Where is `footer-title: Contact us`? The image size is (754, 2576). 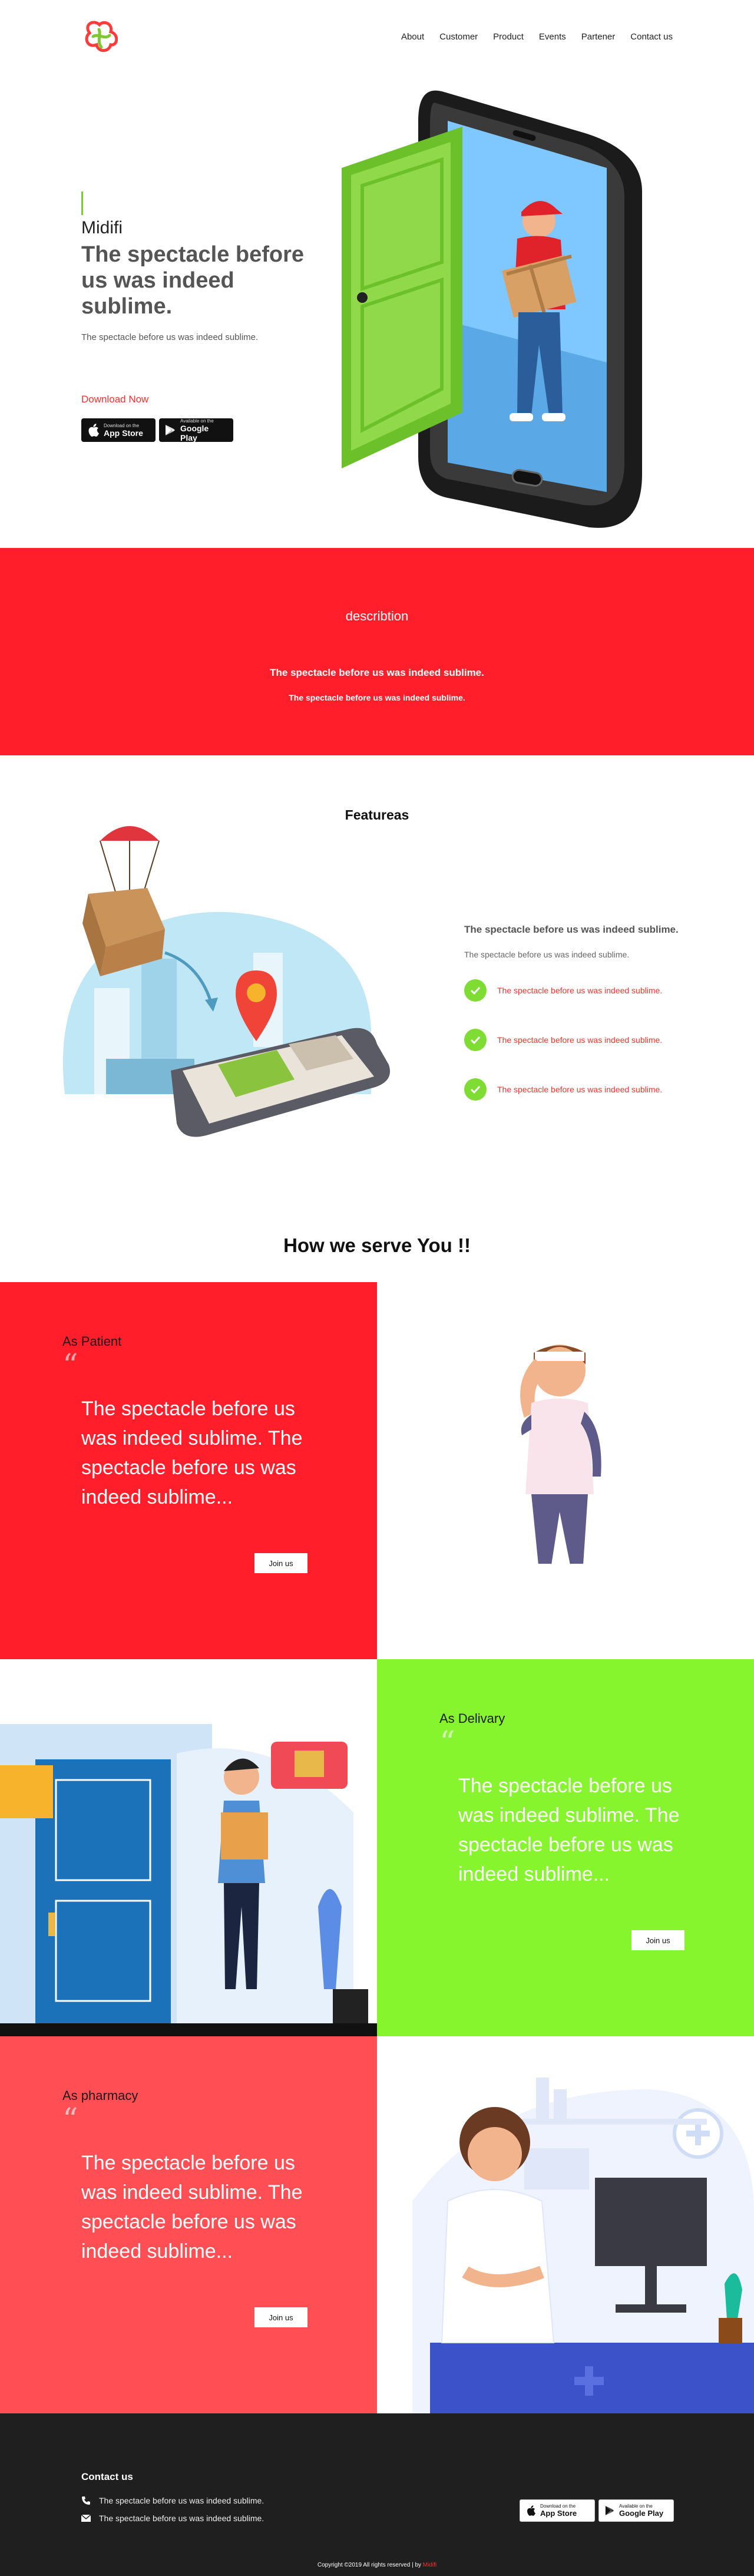 footer-title: Contact us is located at coordinates (107, 2476).